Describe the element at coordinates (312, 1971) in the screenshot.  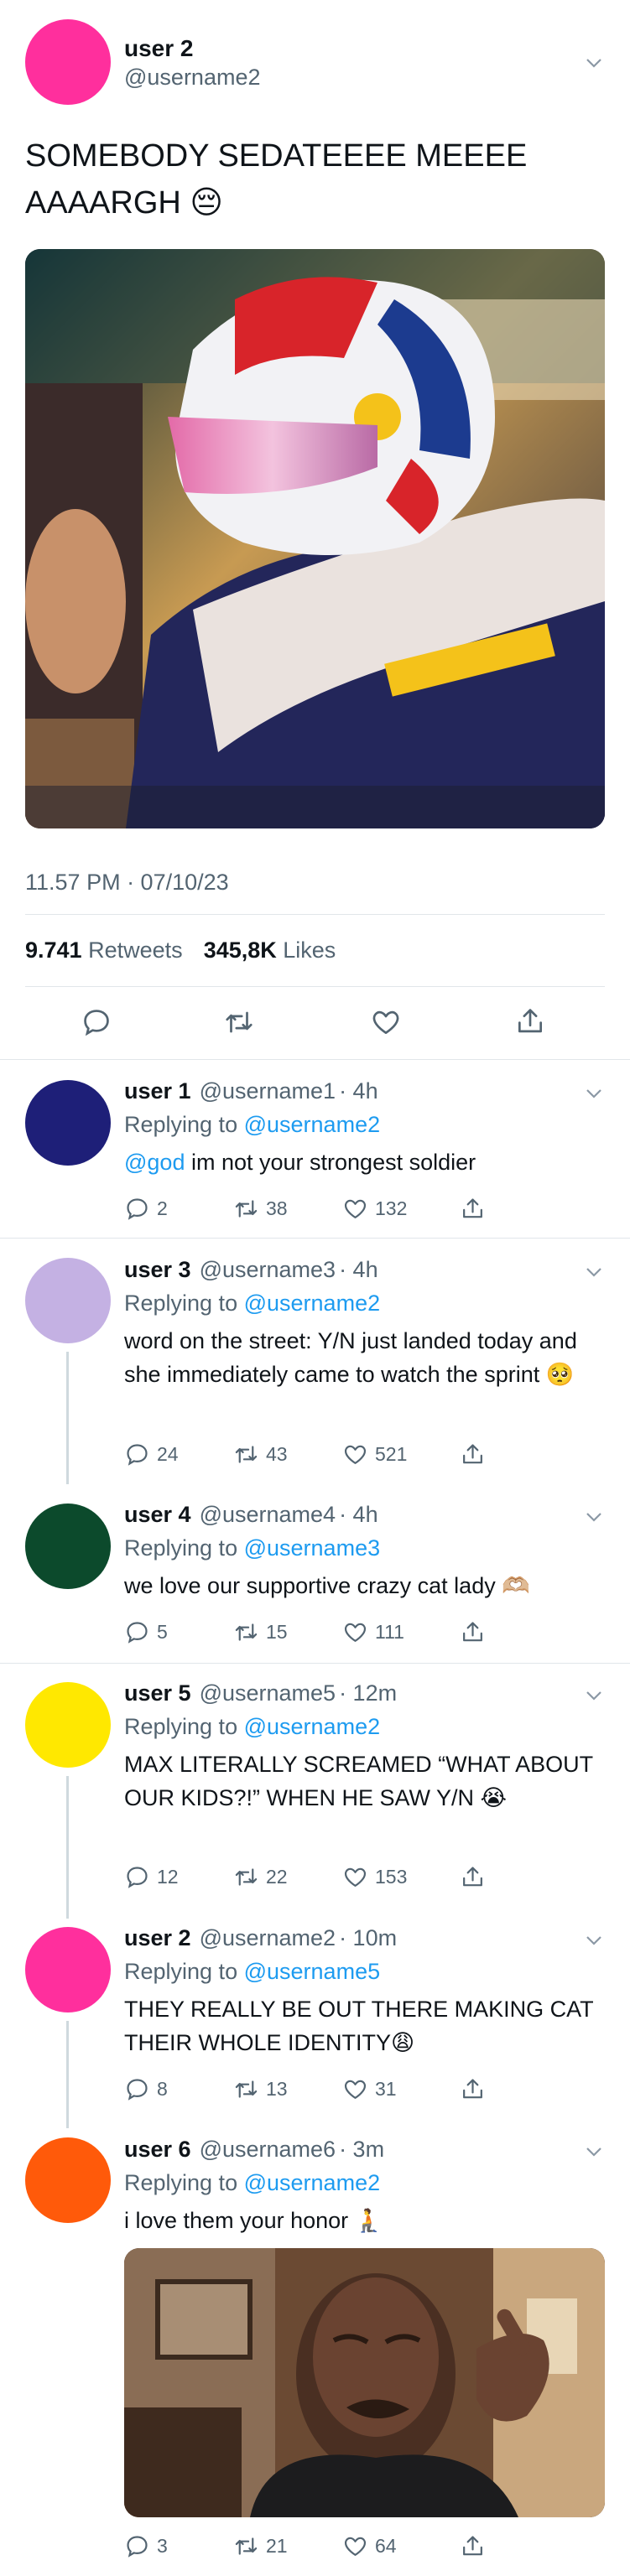
I see `replying-to-link: @username5` at that location.